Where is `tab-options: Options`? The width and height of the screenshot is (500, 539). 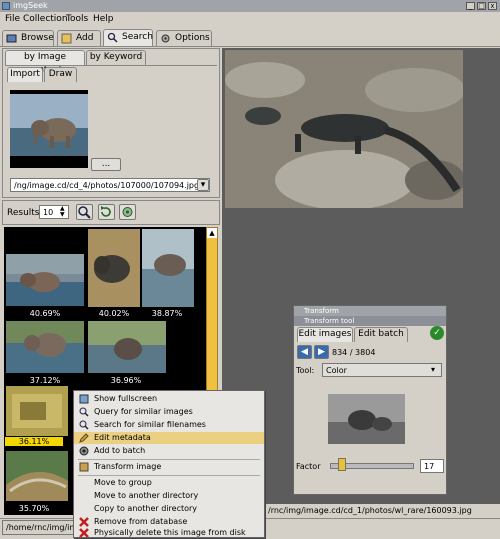 tab-options: Options is located at coordinates (184, 38).